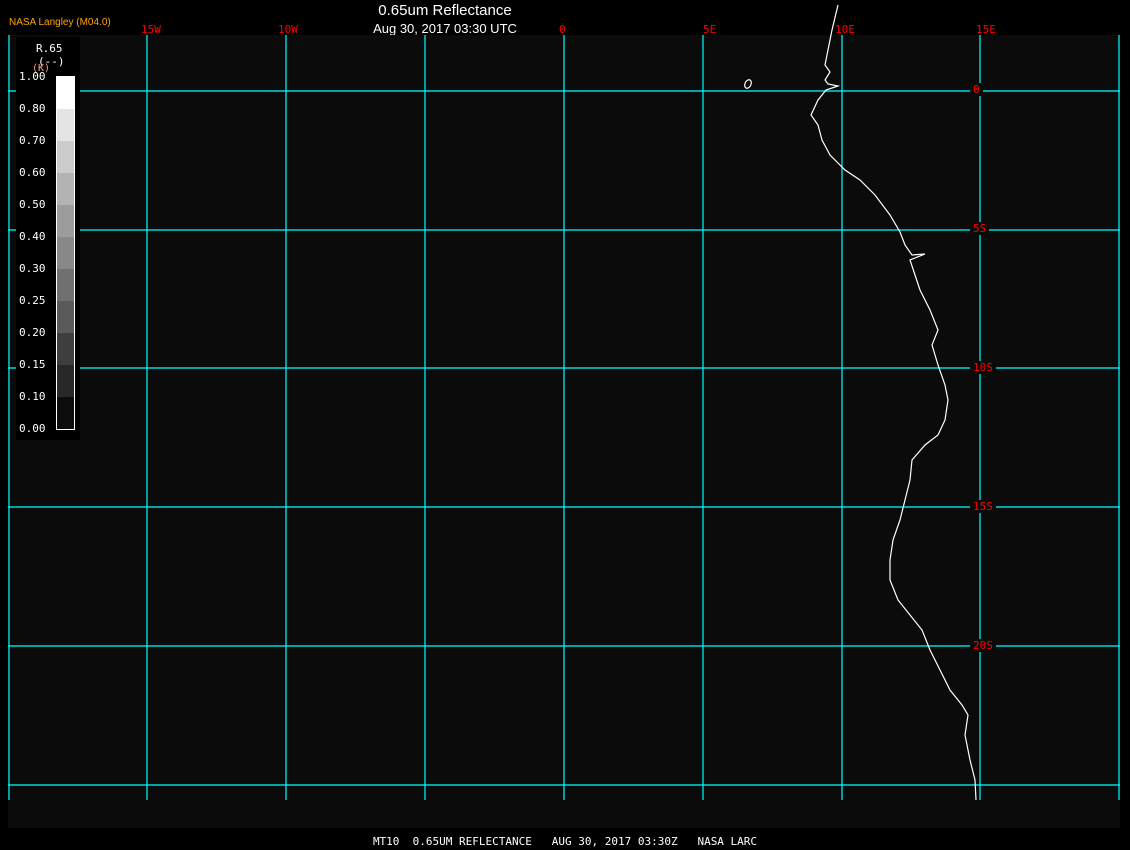 The height and width of the screenshot is (850, 1130). What do you see at coordinates (893, 402) in the screenshot?
I see `coastline` at bounding box center [893, 402].